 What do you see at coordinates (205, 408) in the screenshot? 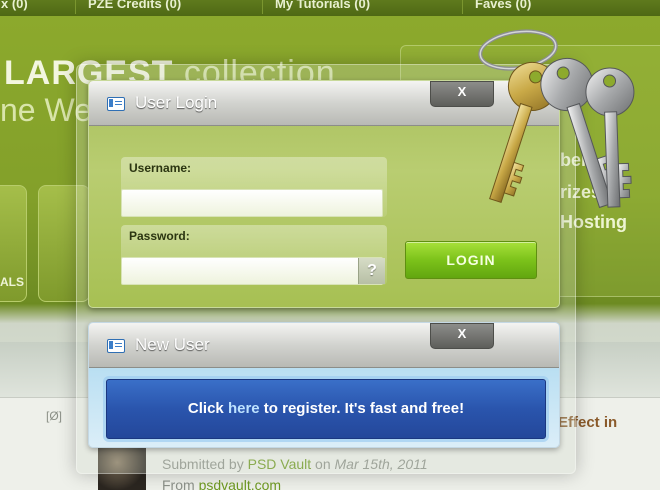
I see `register-prefix: Click` at bounding box center [205, 408].